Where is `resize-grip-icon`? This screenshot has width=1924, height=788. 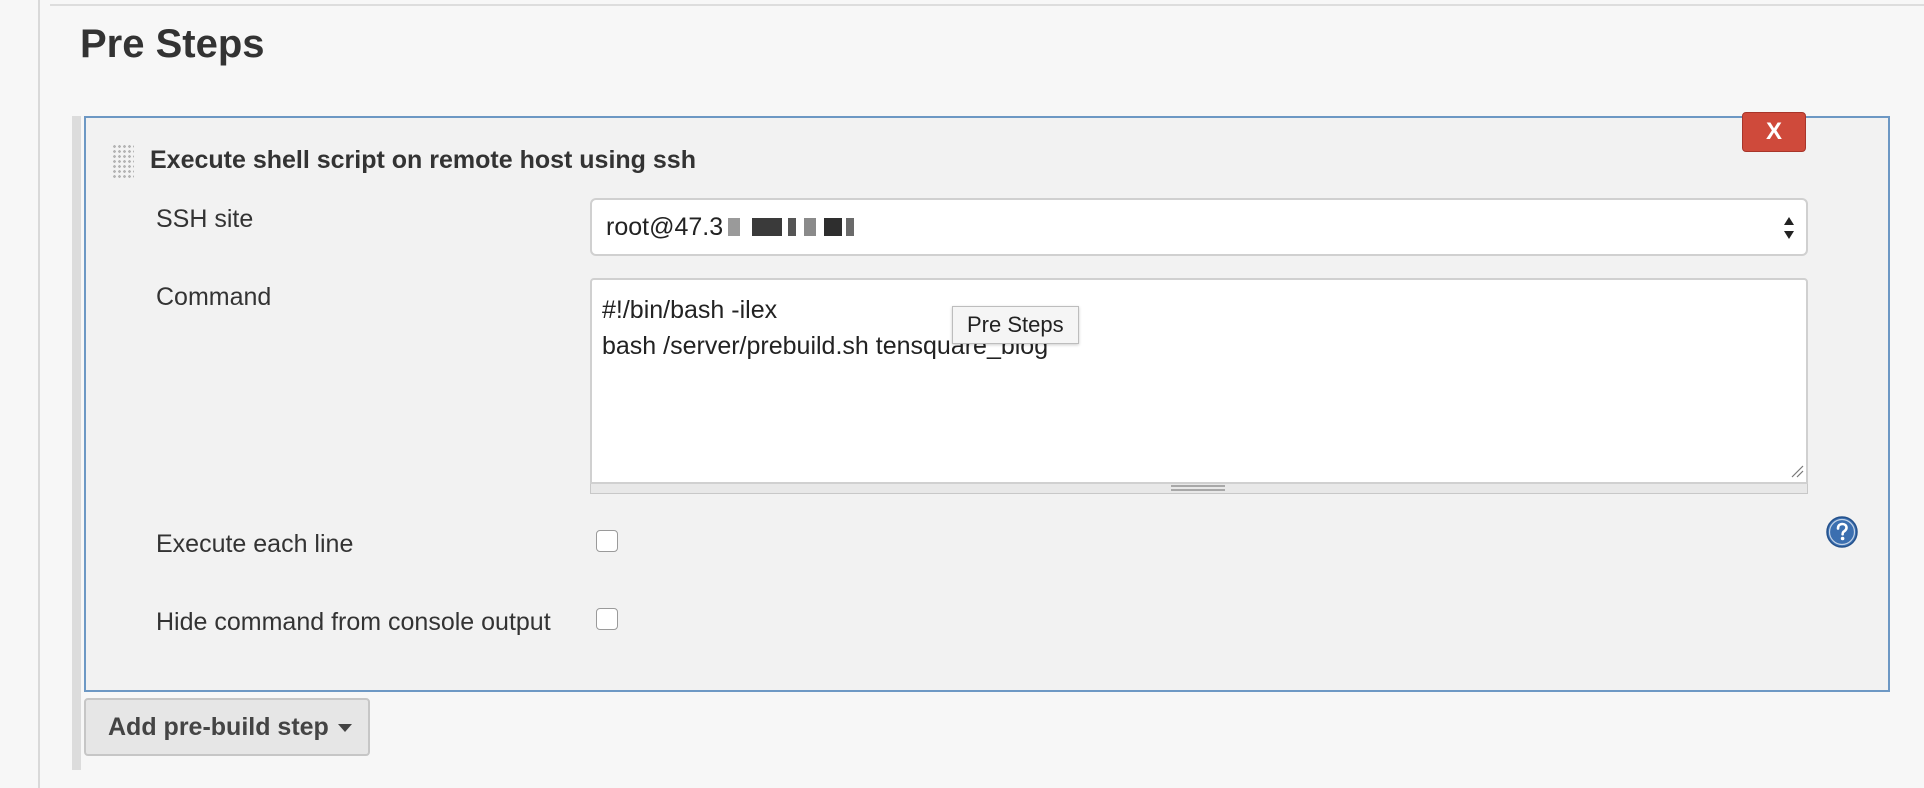 resize-grip-icon is located at coordinates (1198, 488).